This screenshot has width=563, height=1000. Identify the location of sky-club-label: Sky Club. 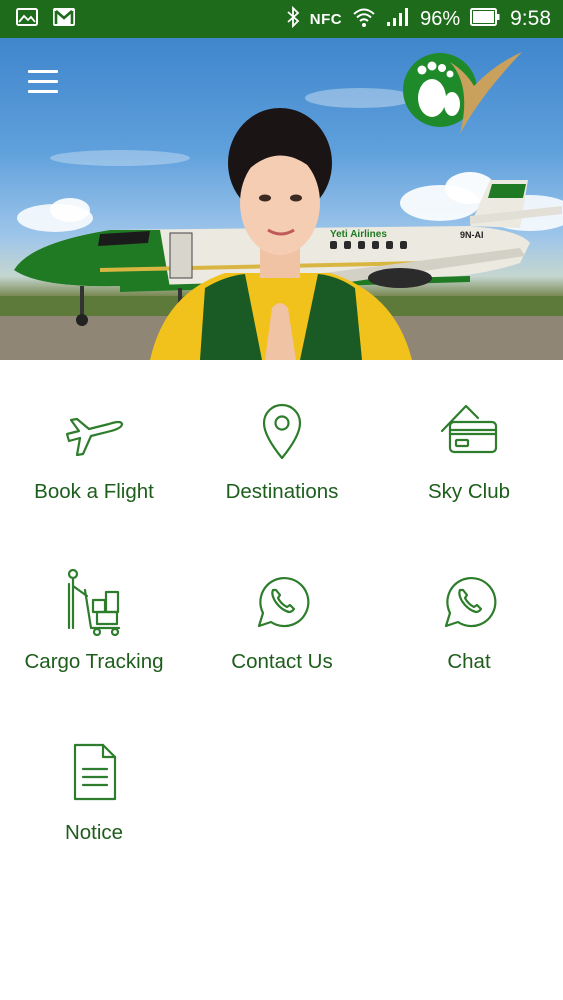
(469, 491).